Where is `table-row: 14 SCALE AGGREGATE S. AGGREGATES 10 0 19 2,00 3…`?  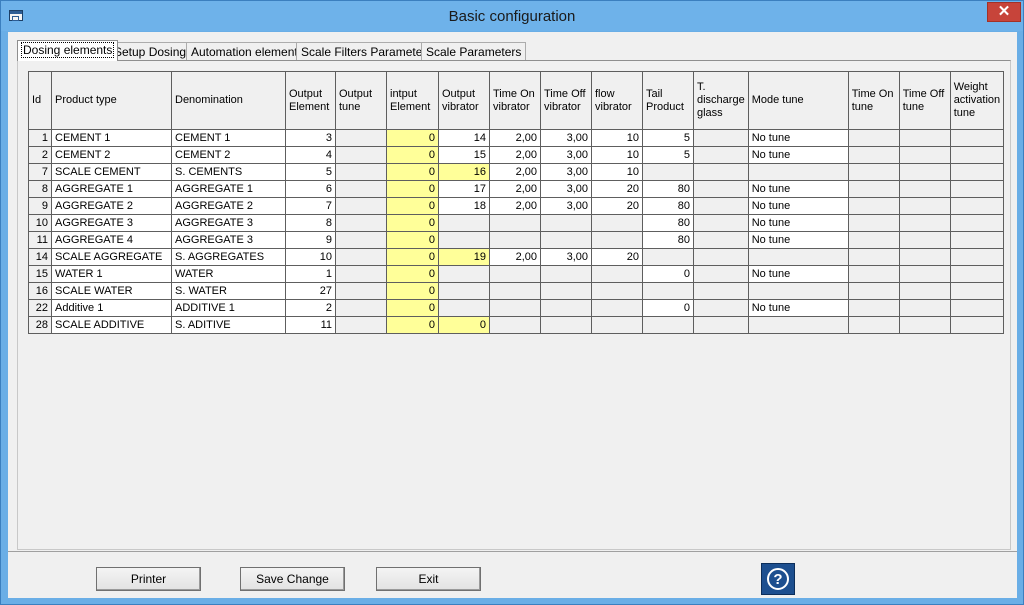
table-row: 14 SCALE AGGREGATE S. AGGREGATES 10 0 19 2,00 3… is located at coordinates (516, 257).